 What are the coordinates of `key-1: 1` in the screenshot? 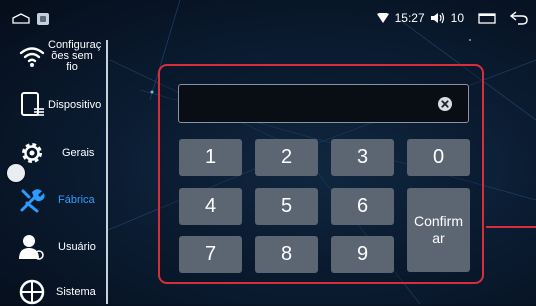 It's located at (210, 157).